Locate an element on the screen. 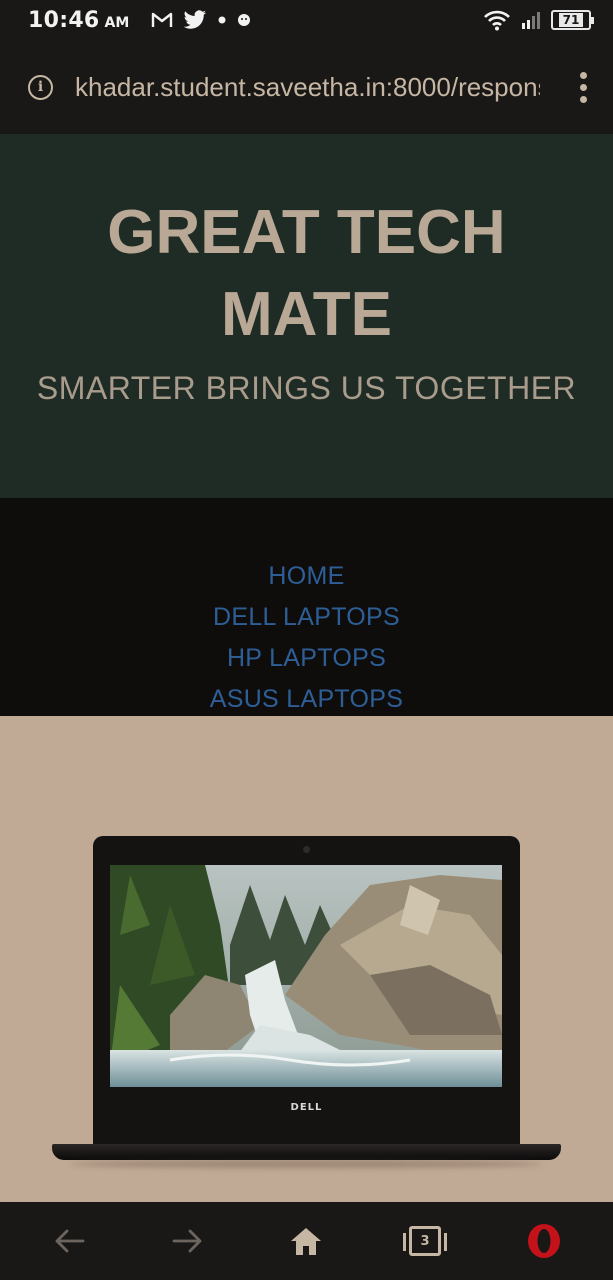 The height and width of the screenshot is (1280, 613). nav-hp-laptops-link: HP LAPTOPS is located at coordinates (306, 658).